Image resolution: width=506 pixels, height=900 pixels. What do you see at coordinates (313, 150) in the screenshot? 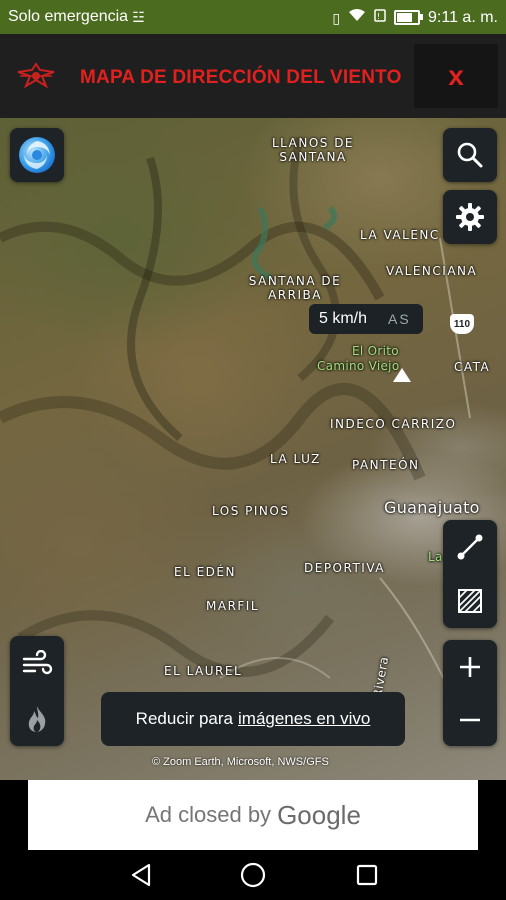
I see `place-label: LLANOS DE SANTANA` at bounding box center [313, 150].